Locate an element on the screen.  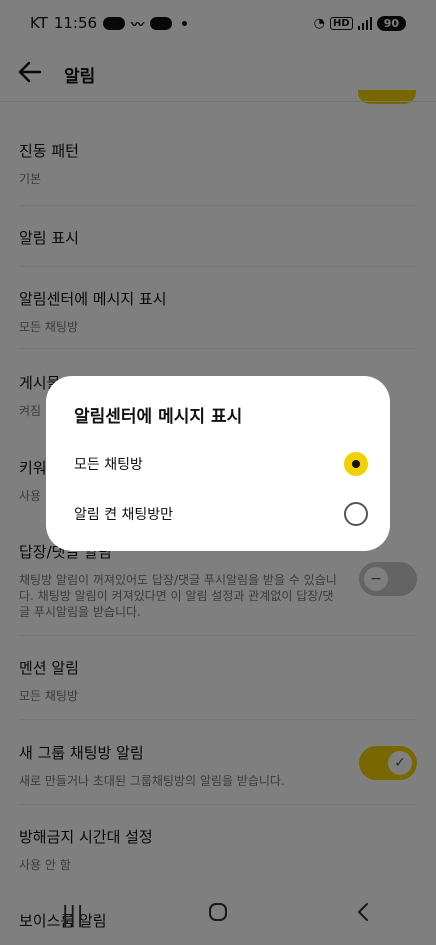
option-all-chatrooms: 모든 채팅방 is located at coordinates (221, 464).